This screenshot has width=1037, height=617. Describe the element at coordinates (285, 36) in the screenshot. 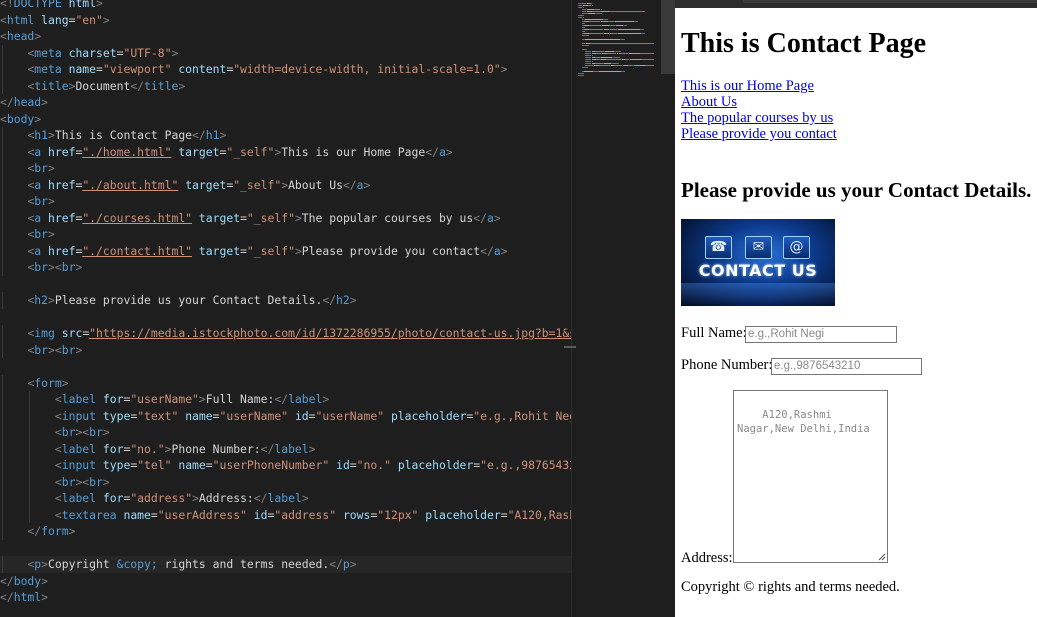

I see `code-line: <head>` at that location.